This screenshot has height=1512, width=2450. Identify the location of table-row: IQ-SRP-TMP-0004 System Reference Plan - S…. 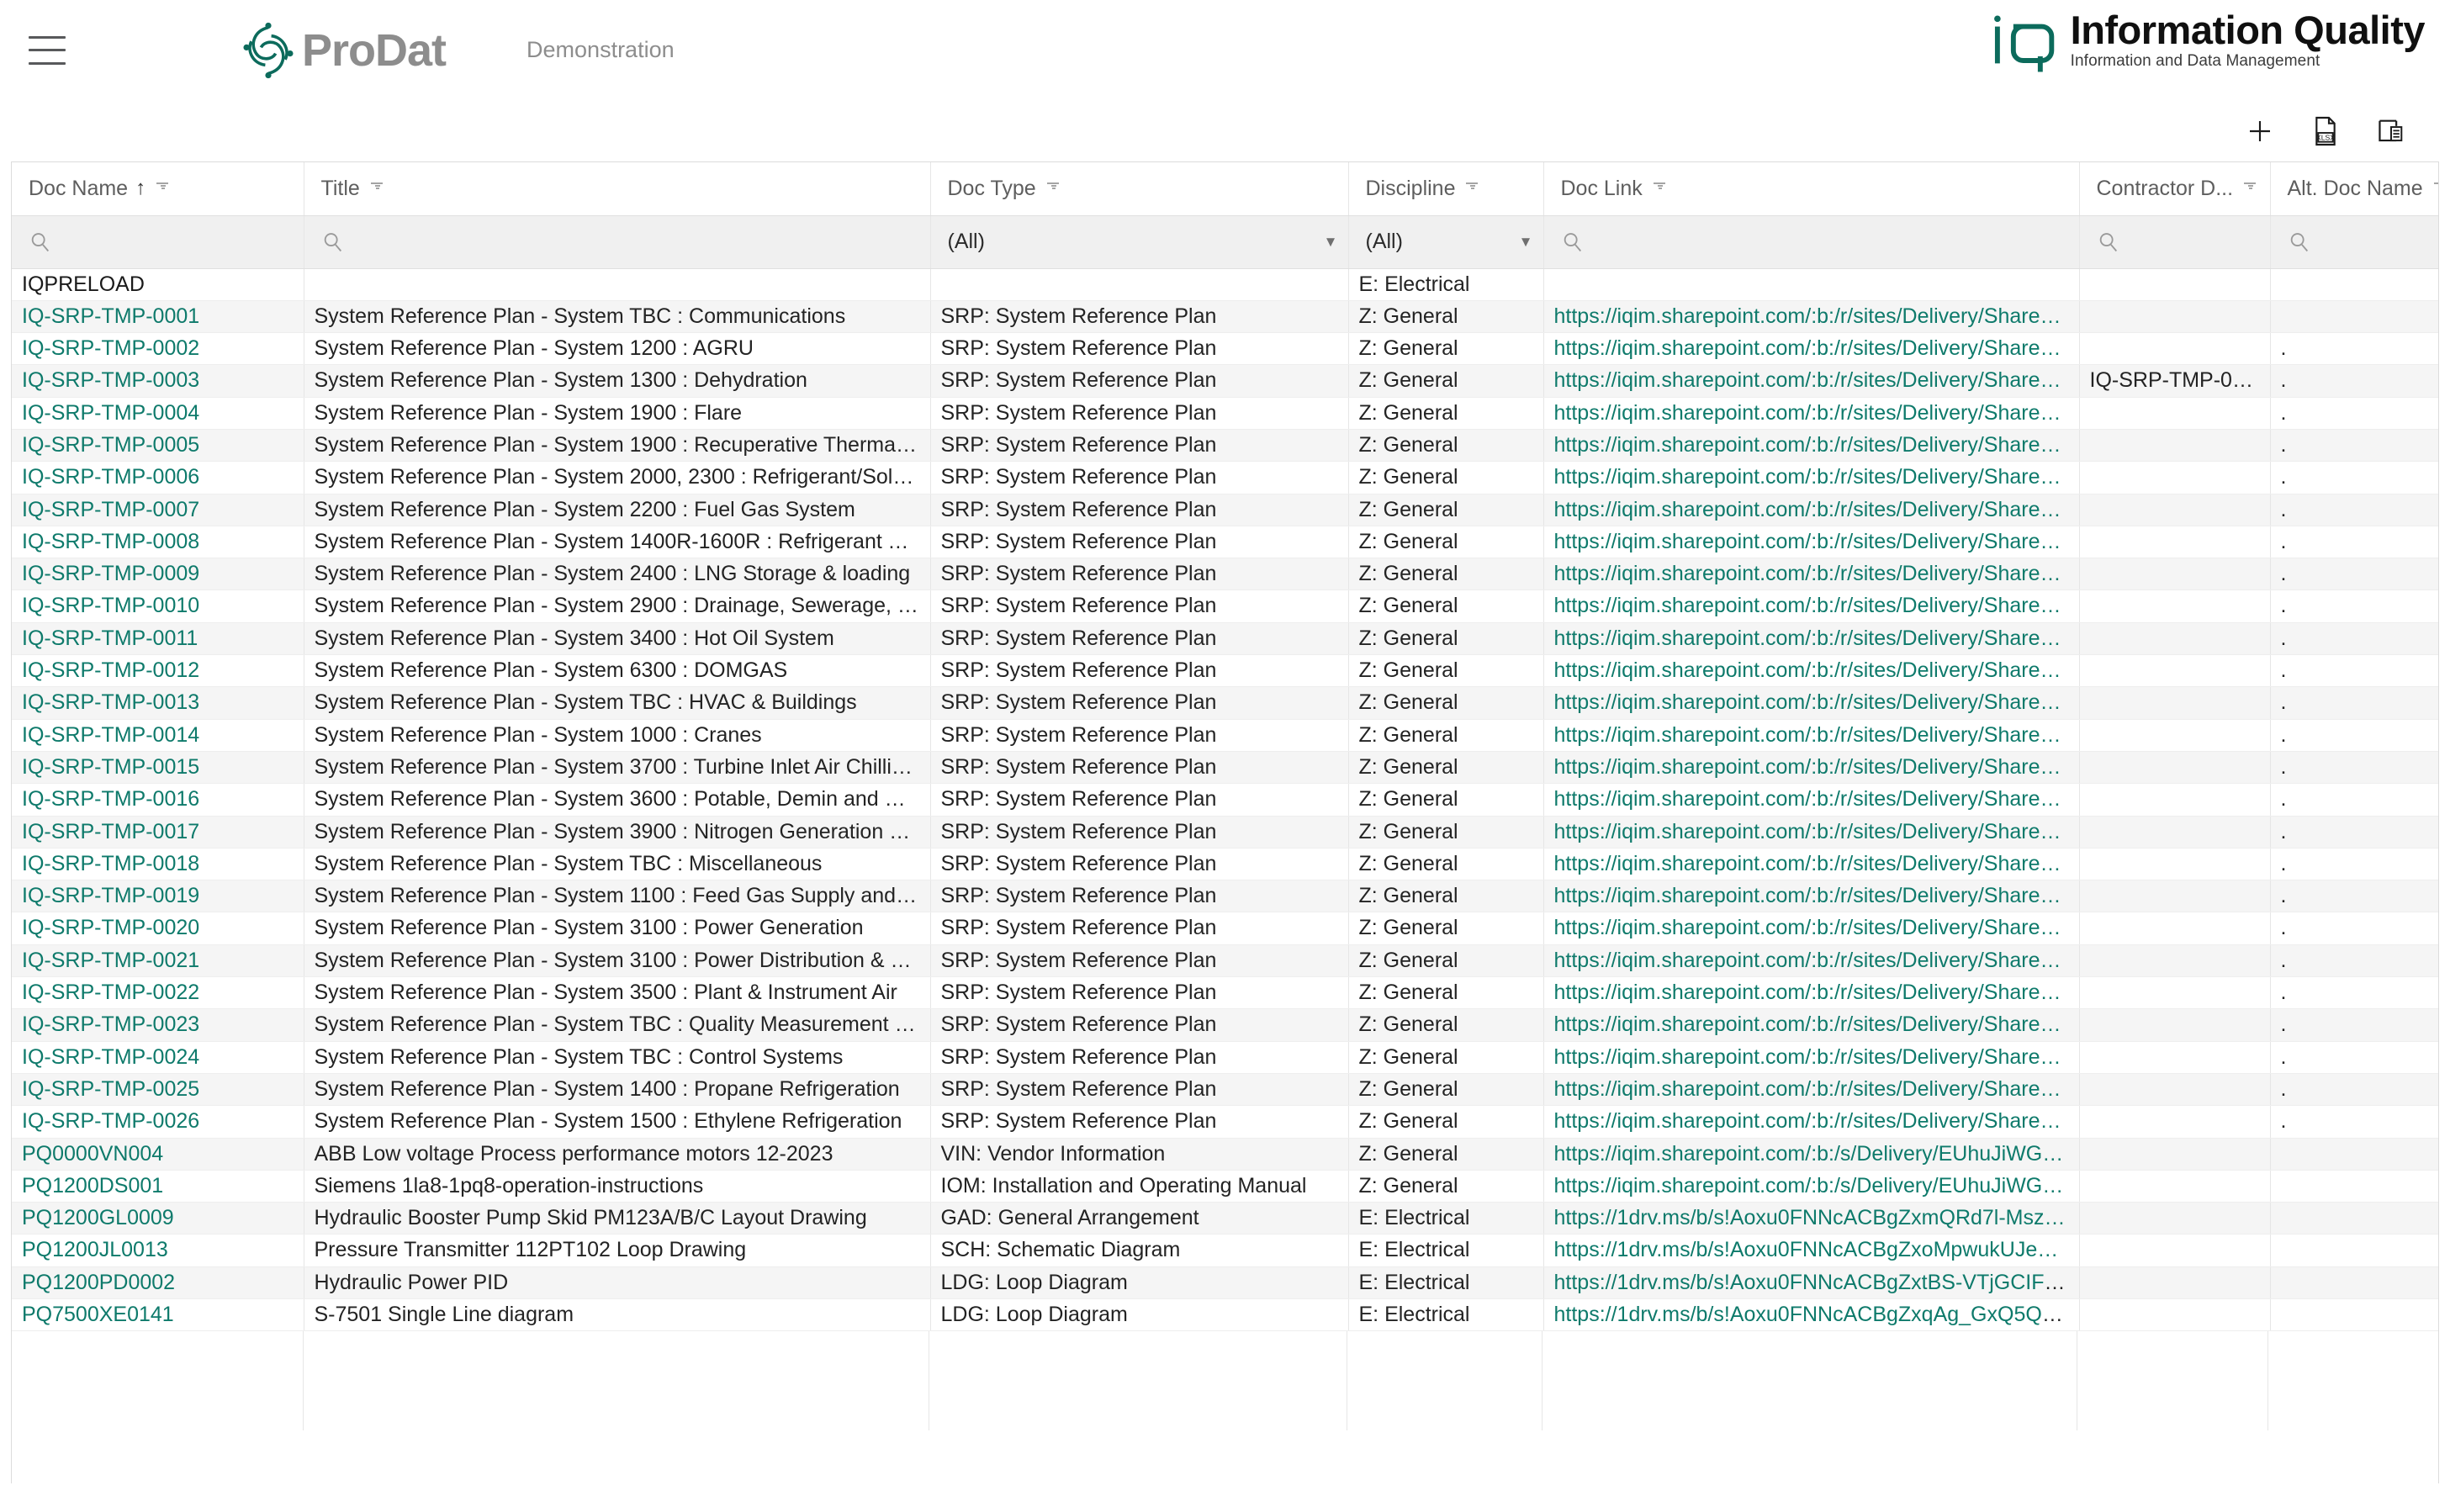
(1225, 413).